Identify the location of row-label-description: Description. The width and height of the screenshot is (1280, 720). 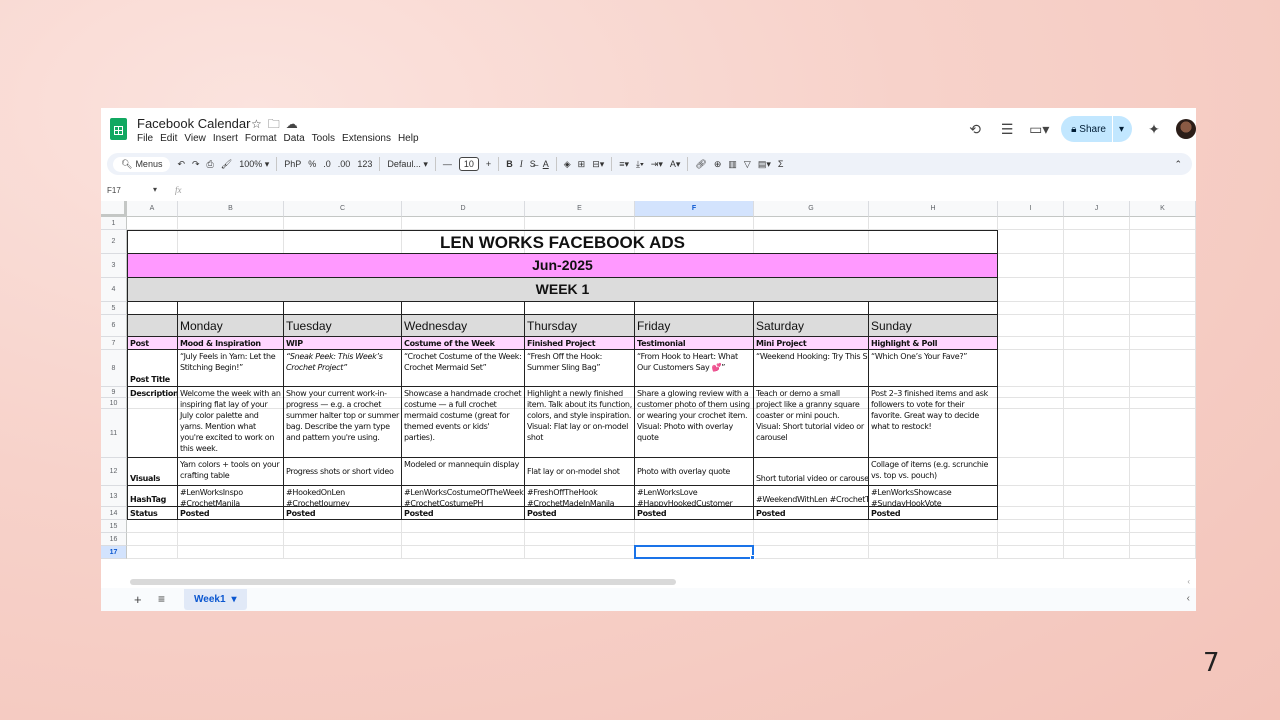
(152, 422).